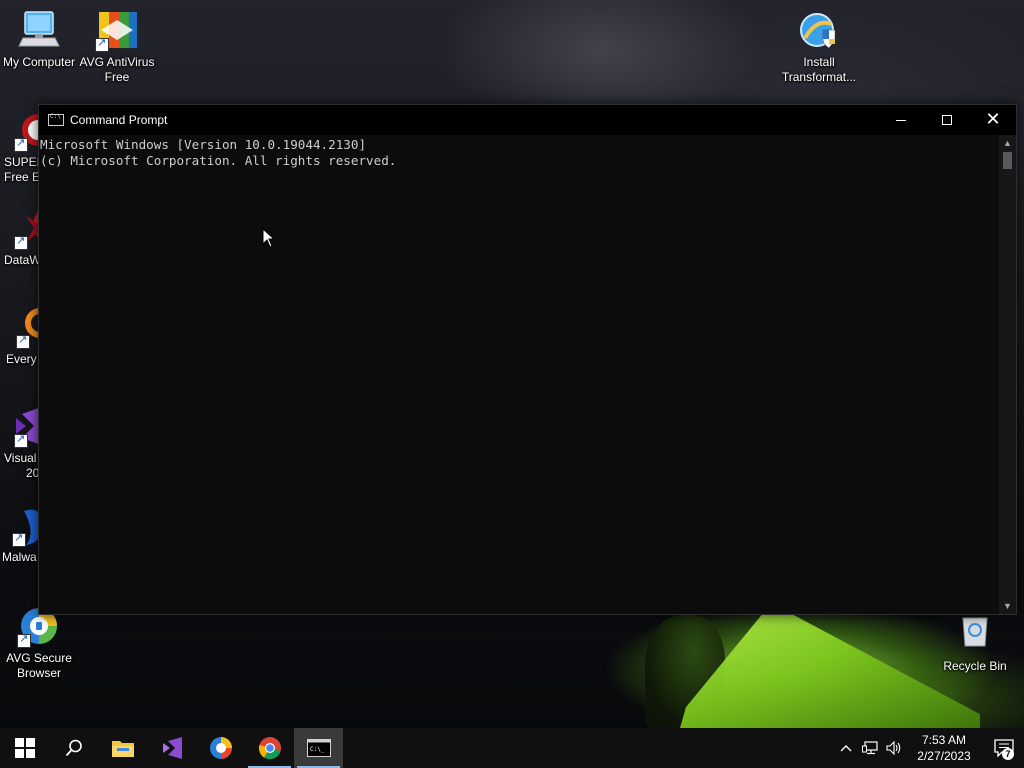  I want to click on scroll-thumb, so click(1007, 160).